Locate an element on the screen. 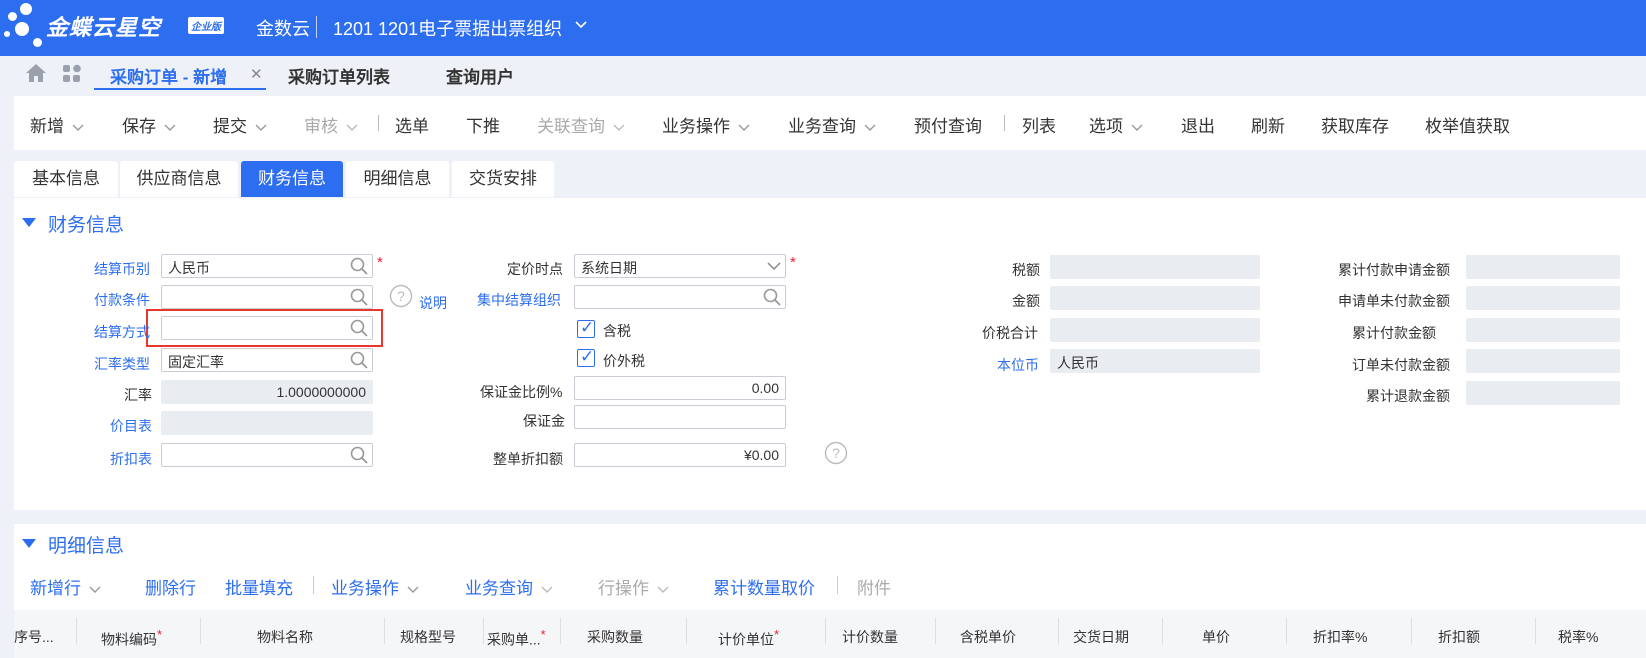 This screenshot has width=1646, height=658. push-down-button: 下推 is located at coordinates (483, 124).